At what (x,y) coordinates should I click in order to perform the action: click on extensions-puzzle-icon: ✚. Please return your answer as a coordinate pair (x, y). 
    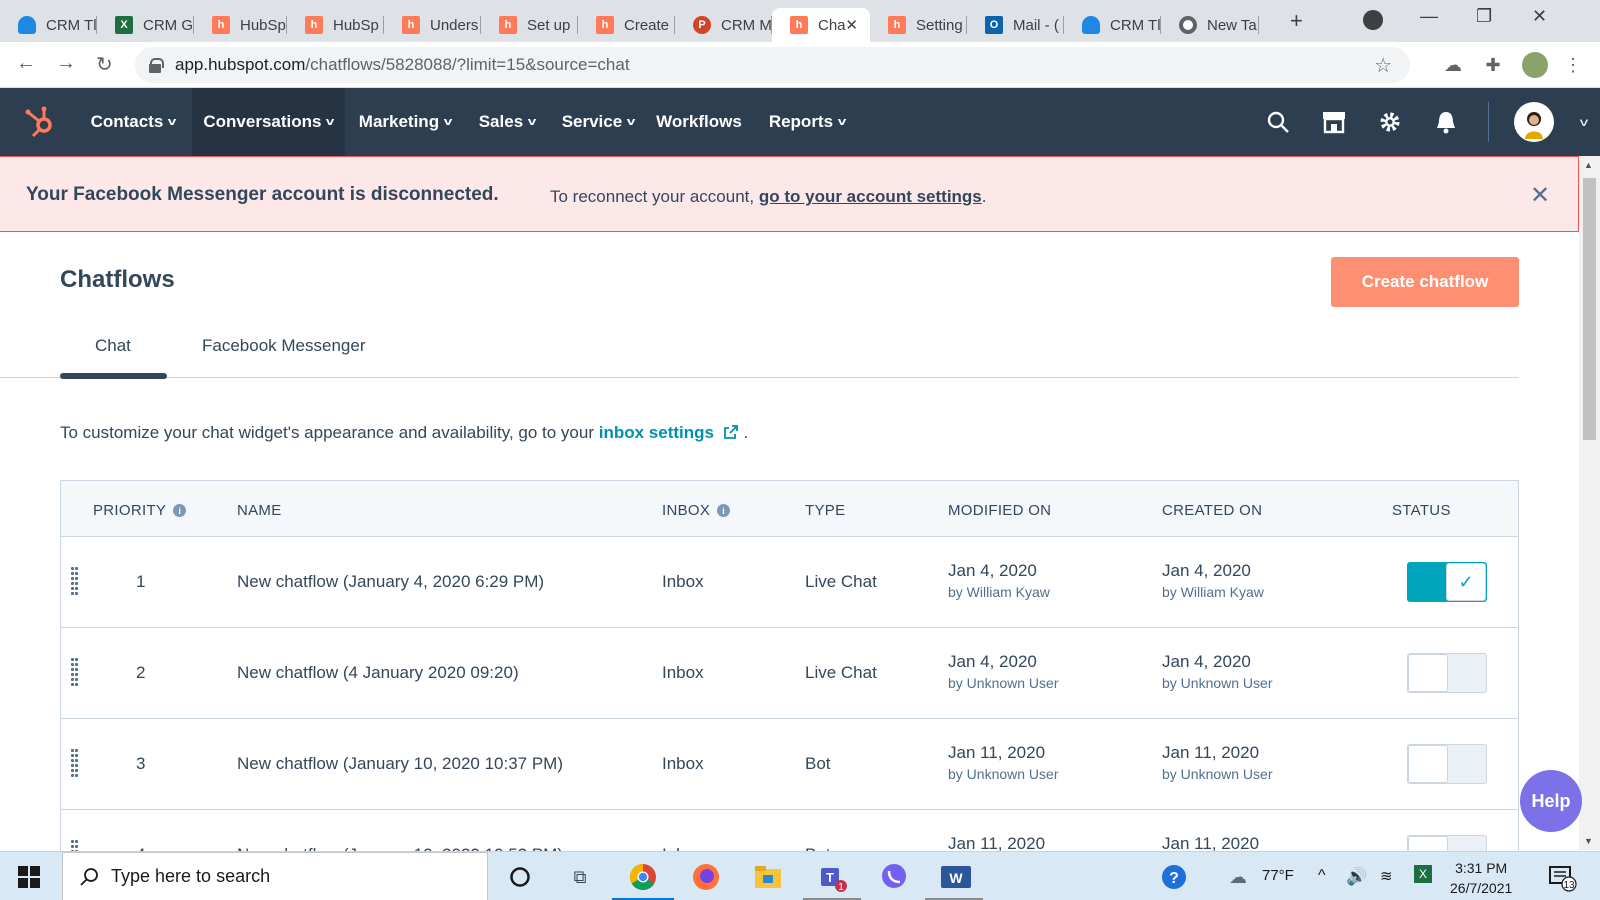
    Looking at the image, I should click on (1493, 65).